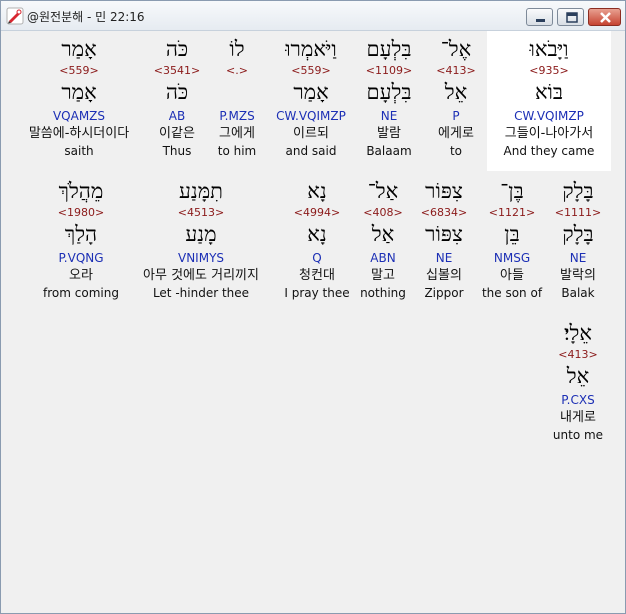 This screenshot has width=626, height=614. Describe the element at coordinates (456, 49) in the screenshot. I see `hebrew-word: אֶל־` at that location.